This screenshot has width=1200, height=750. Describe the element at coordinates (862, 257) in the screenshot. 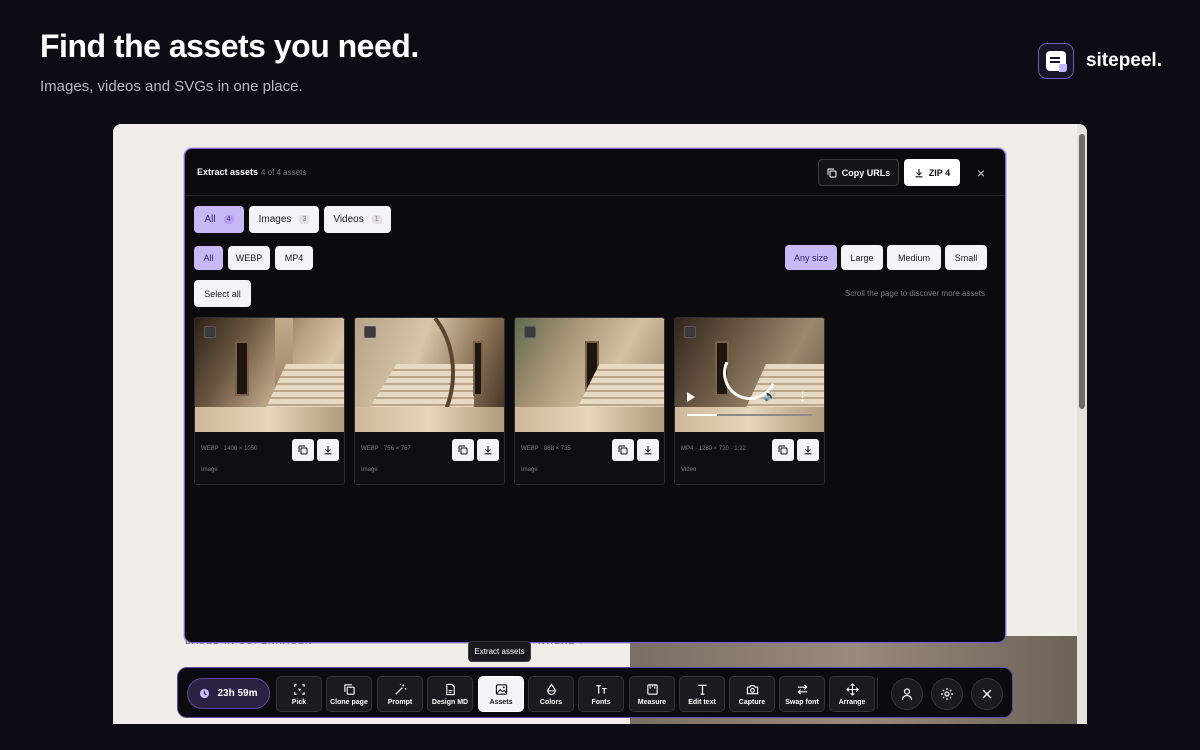

I see `filter-size-large: Large` at that location.